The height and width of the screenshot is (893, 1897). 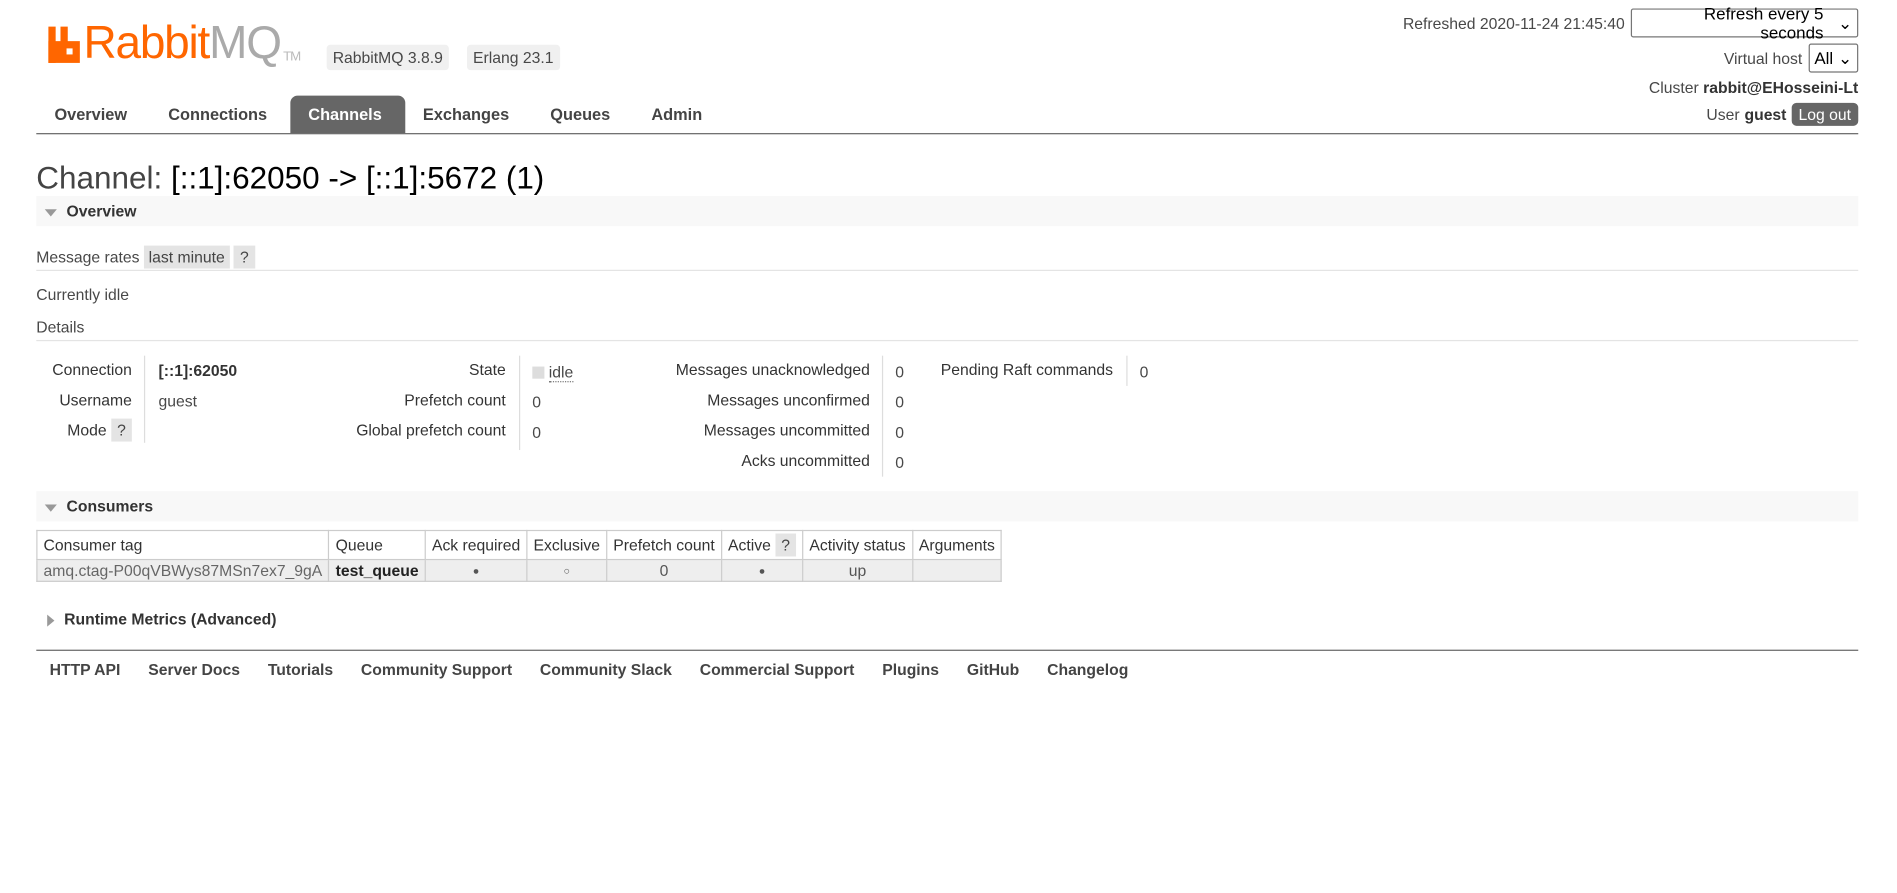 I want to click on rabbit-logo-icon, so click(x=64, y=44).